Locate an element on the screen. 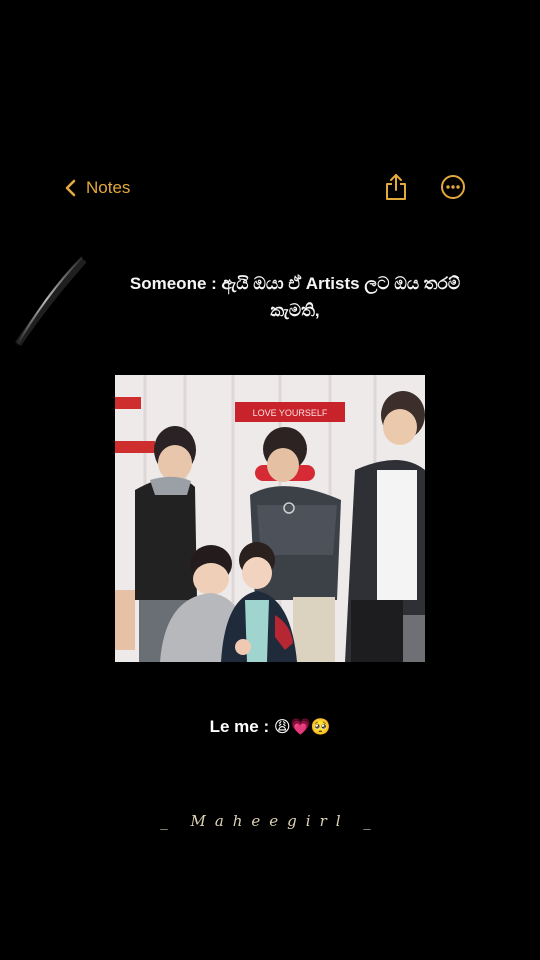  quote-line-1: Someone : ඇයි ඔයා ඒ Artists ලට ඔය තරම් is located at coordinates (295, 283).